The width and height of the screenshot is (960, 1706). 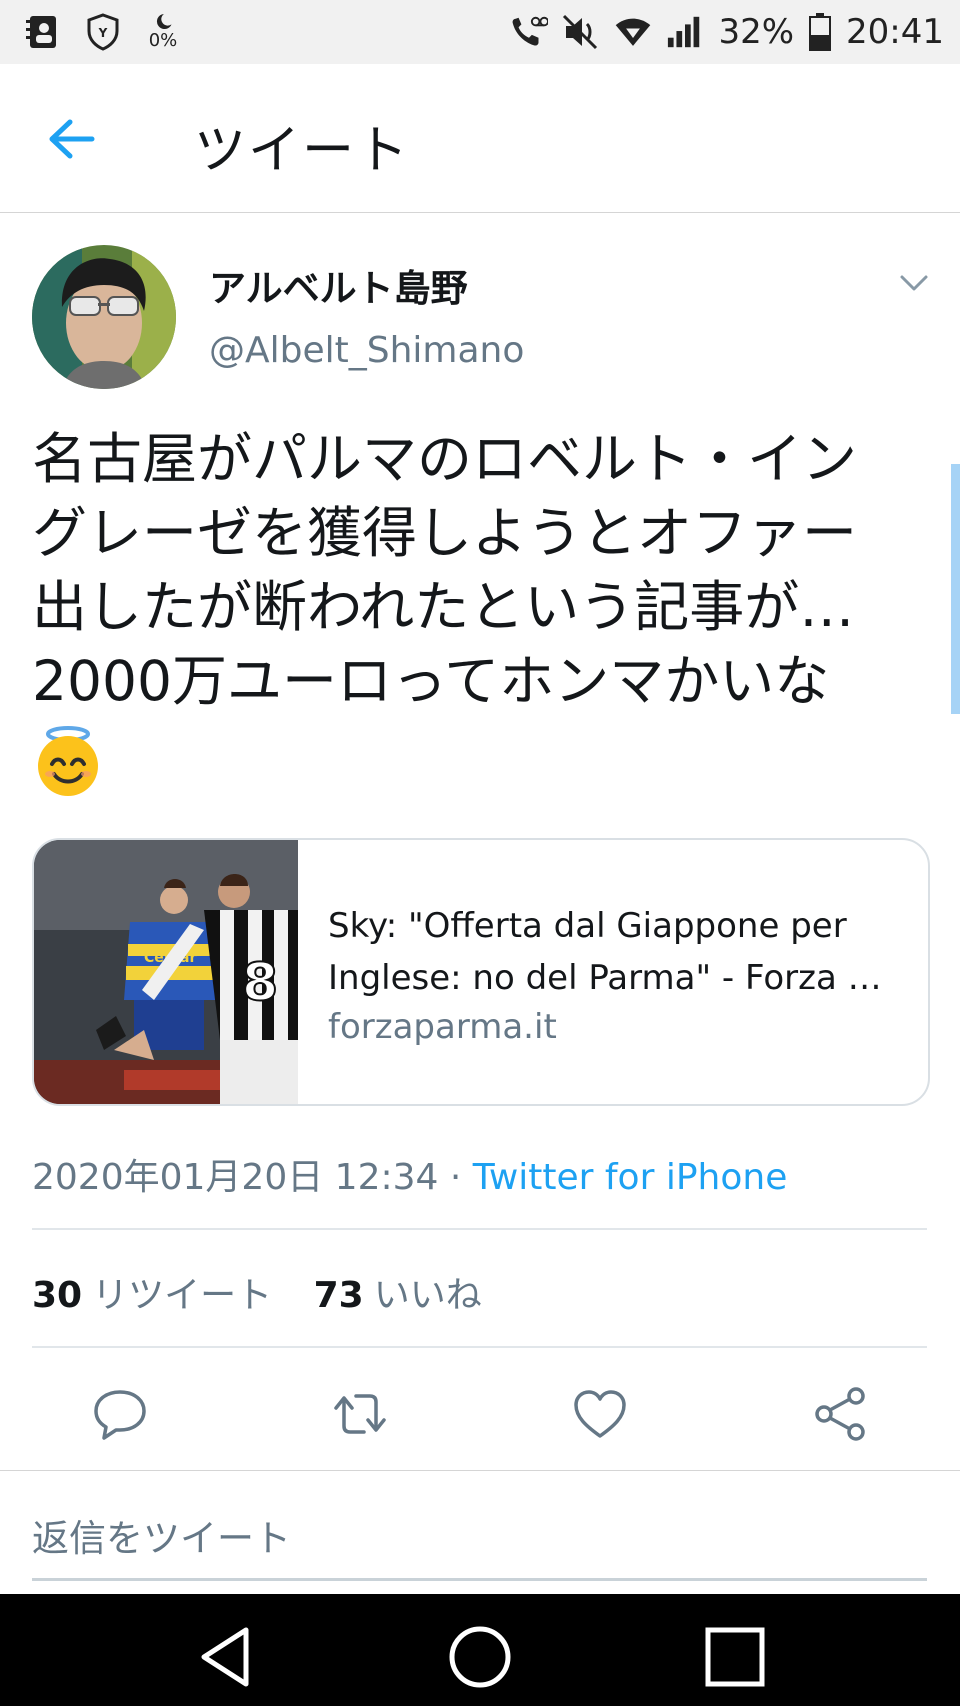 I want to click on smiling-face-with-halo-emoji, so click(x=68, y=760).